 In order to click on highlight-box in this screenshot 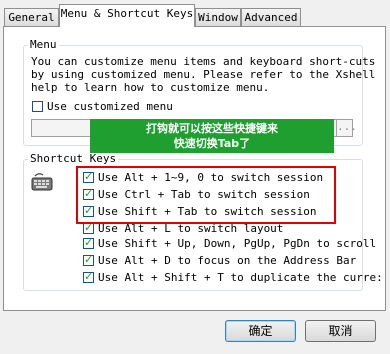, I will do `click(206, 195)`.